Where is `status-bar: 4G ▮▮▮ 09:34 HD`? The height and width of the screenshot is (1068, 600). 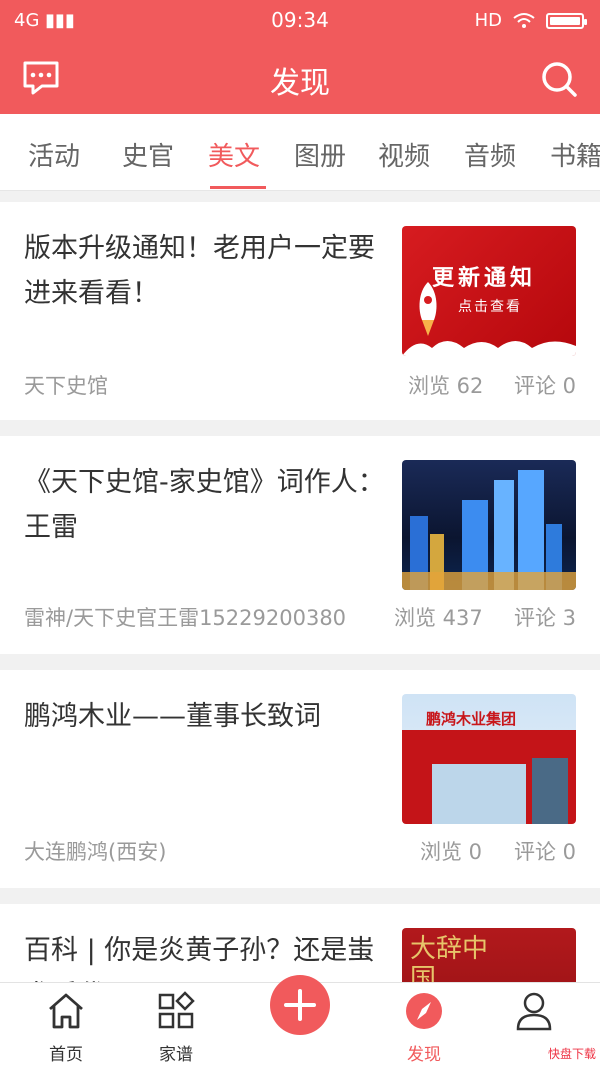
status-bar: 4G ▮▮▮ 09:34 HD is located at coordinates (300, 21).